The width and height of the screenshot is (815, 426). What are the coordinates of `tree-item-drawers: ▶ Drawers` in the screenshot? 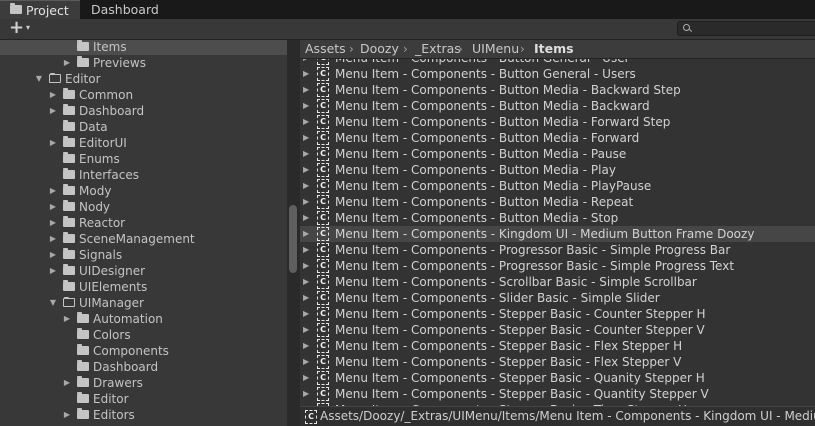 It's located at (143, 383).